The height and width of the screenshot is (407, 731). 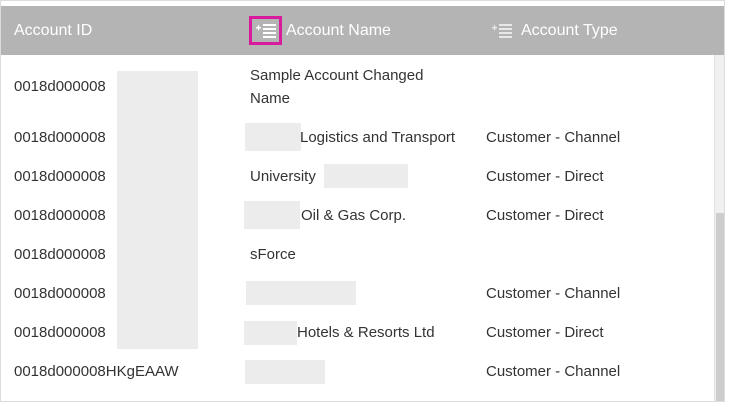 I want to click on table-row: 0018d000008HKgEAAW Customer - Channel, so click(x=357, y=373).